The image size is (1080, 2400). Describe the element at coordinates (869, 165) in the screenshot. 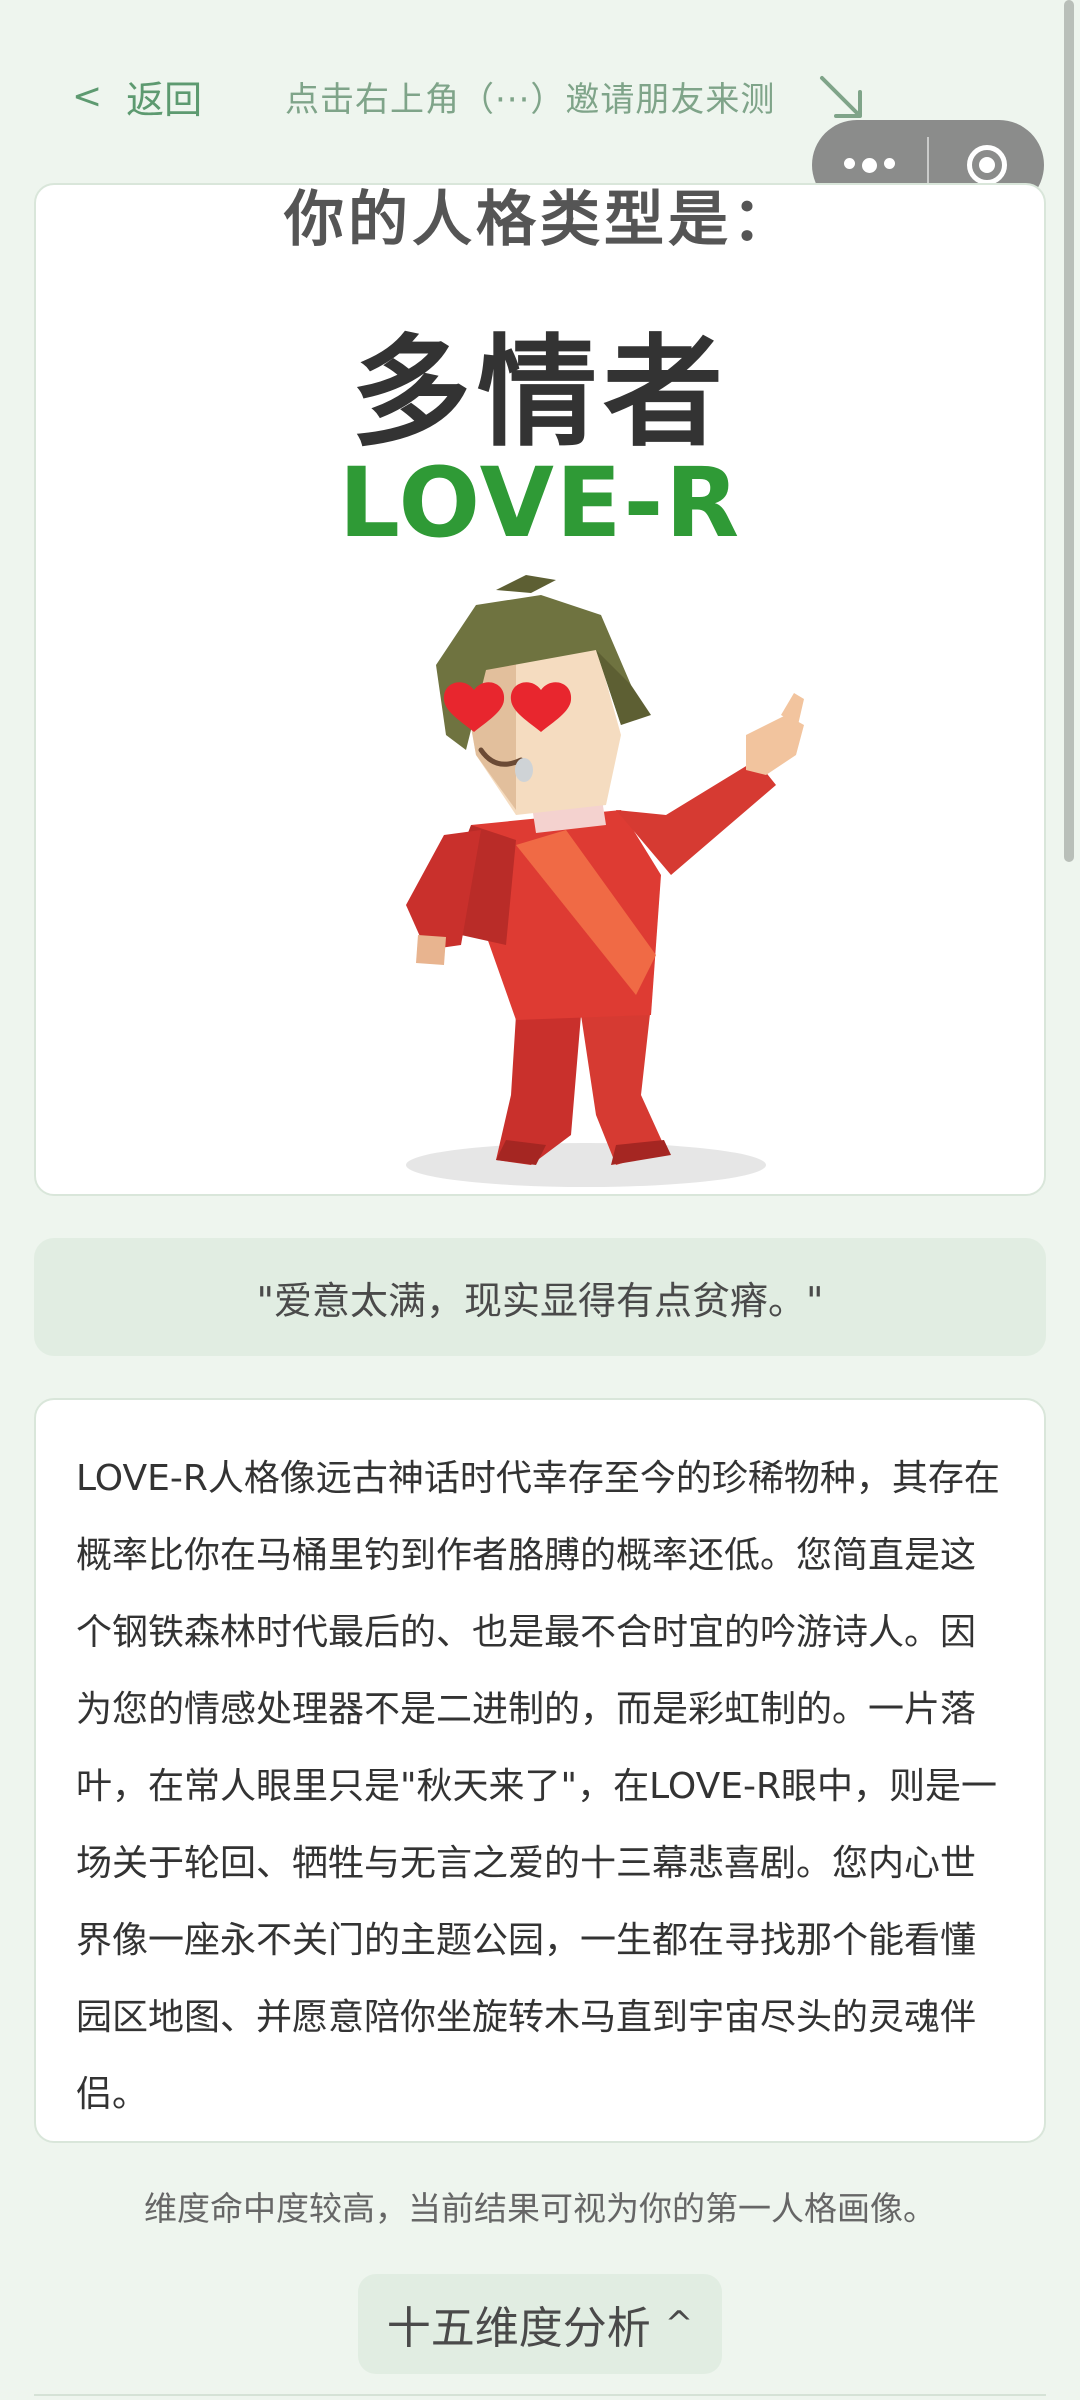

I see `more-dots-icon` at that location.